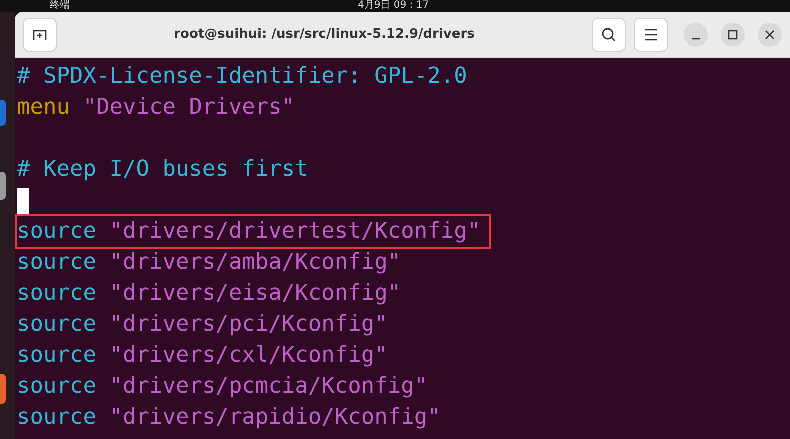 This screenshot has height=439, width=790. I want to click on code-comment: # SPDX-License-Identifier: GPL-2.0, so click(242, 76).